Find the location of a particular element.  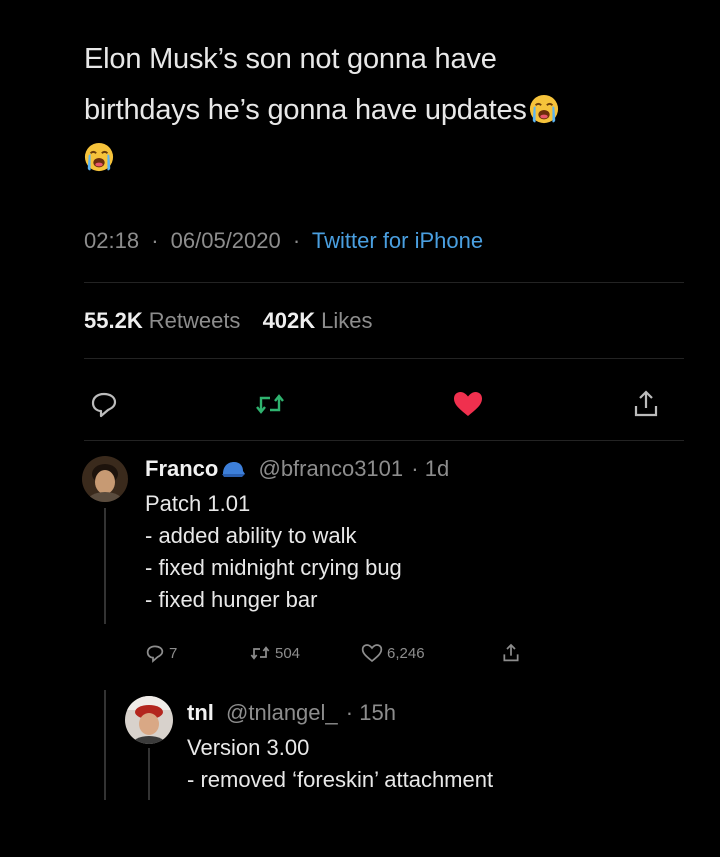

tweet-action-bar is located at coordinates (384, 404).